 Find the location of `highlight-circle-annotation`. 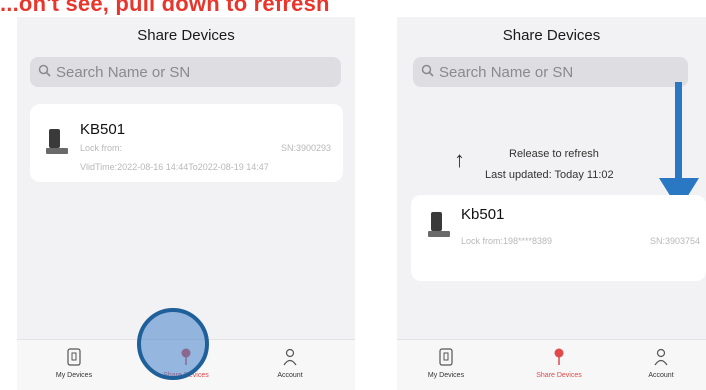

highlight-circle-annotation is located at coordinates (173, 344).